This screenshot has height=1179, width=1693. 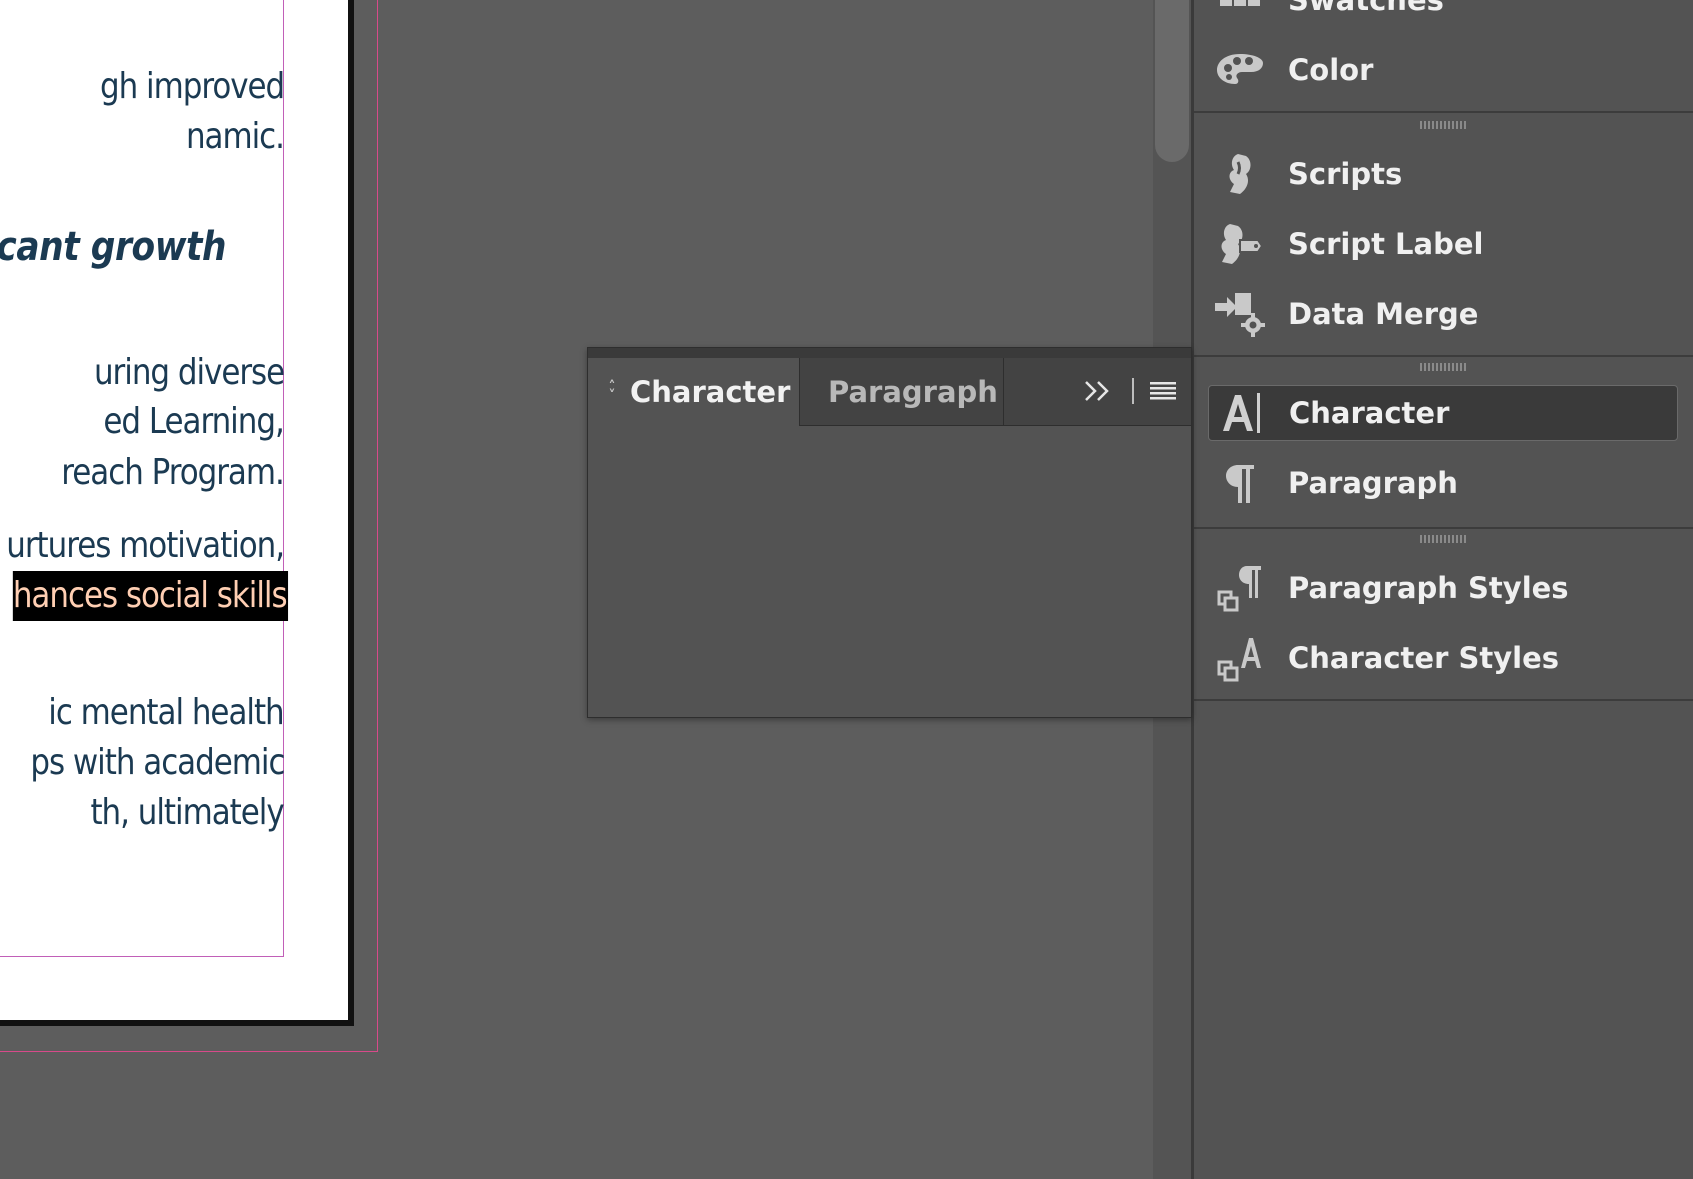 What do you see at coordinates (1366, 8) in the screenshot?
I see `dock-item-label: Swatches` at bounding box center [1366, 8].